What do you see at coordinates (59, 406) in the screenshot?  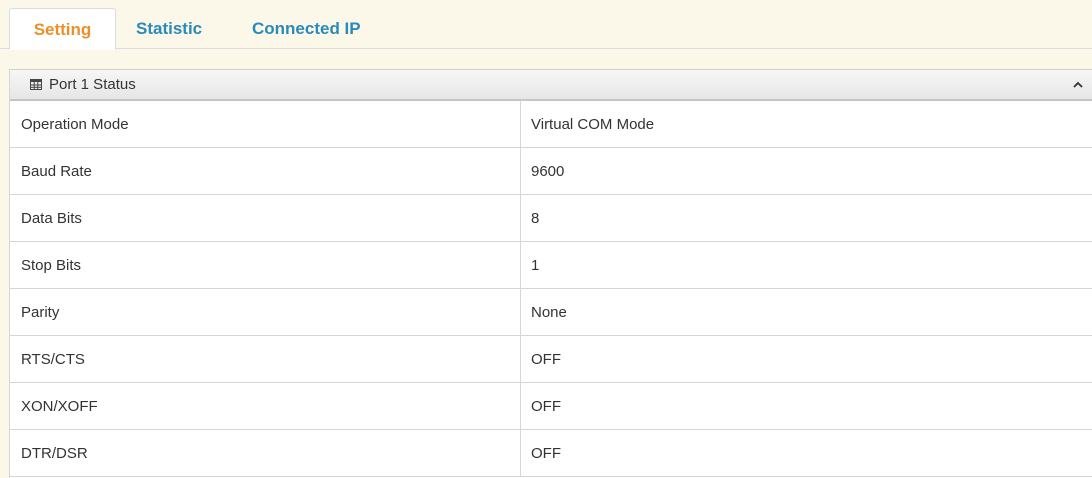 I see `row-label: XON/XOFF` at bounding box center [59, 406].